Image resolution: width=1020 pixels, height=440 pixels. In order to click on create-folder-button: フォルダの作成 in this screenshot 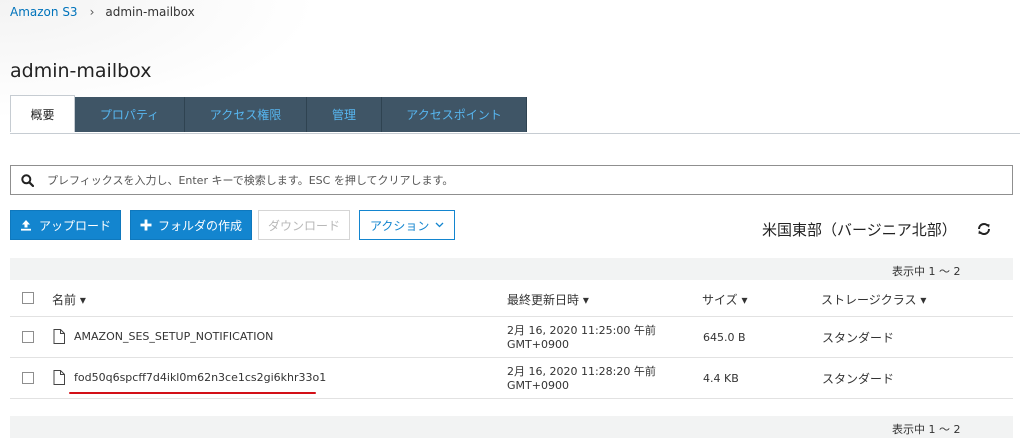, I will do `click(191, 225)`.